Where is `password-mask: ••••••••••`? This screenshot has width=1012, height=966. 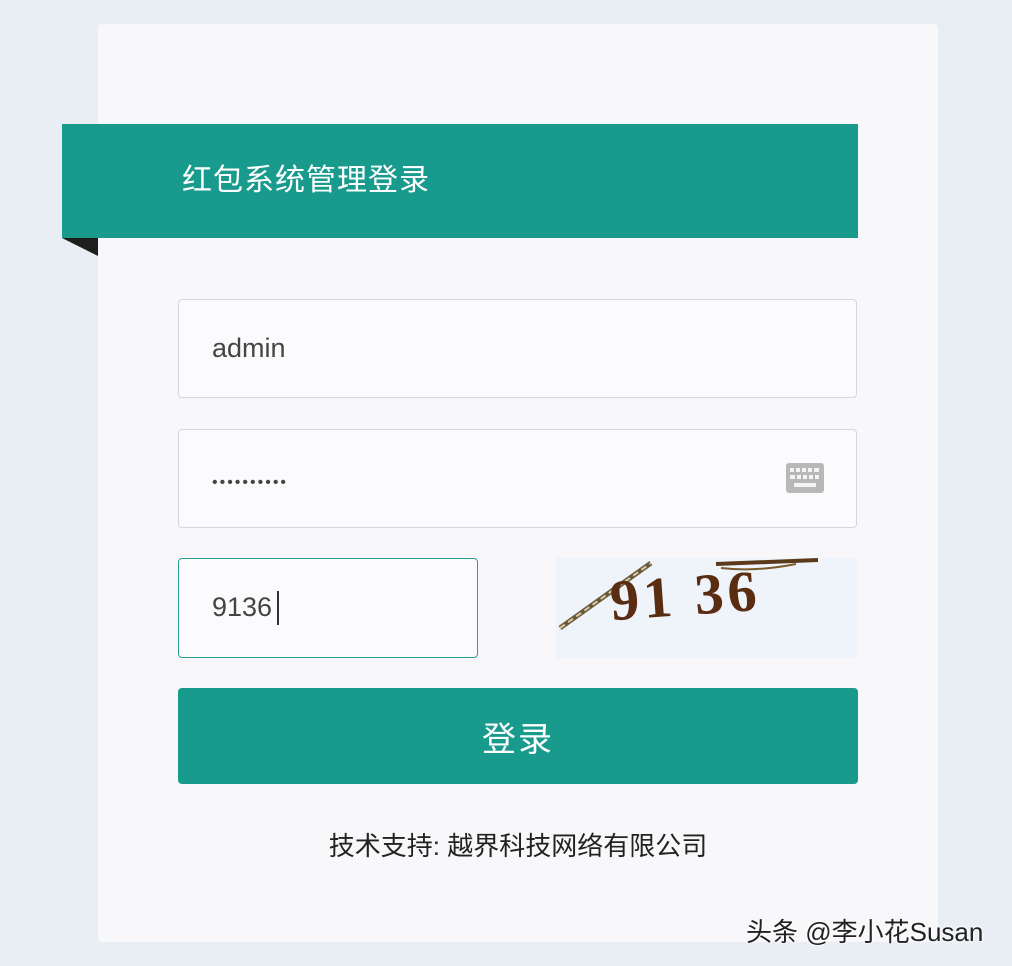 password-mask: •••••••••• is located at coordinates (250, 482).